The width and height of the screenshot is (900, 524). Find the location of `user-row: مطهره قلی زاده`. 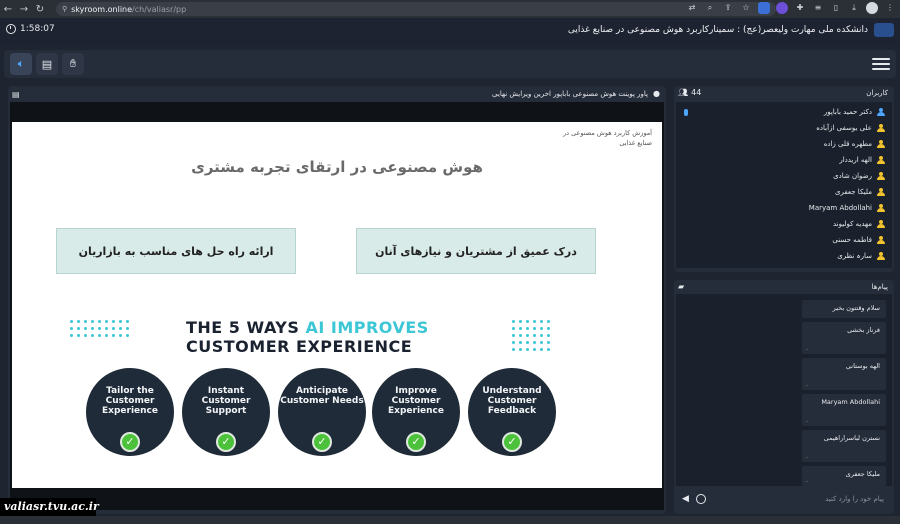

user-row: مطهره قلی زاده is located at coordinates (784, 144).